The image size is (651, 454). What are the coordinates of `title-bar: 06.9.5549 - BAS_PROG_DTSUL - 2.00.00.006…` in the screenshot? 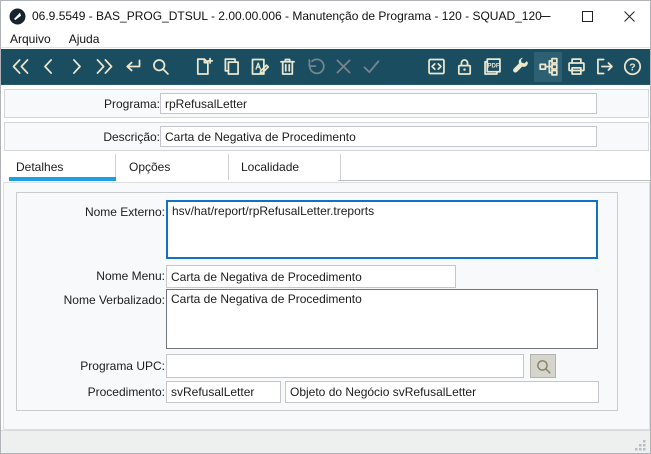 It's located at (325, 16).